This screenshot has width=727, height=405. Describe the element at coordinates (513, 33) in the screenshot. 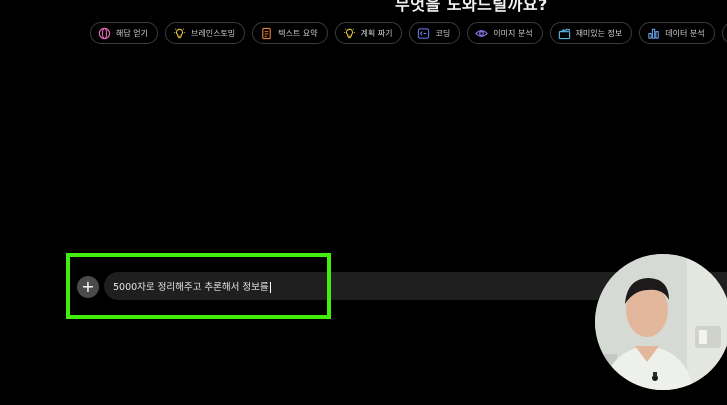

I see `chip-label: 이미지 분석` at that location.